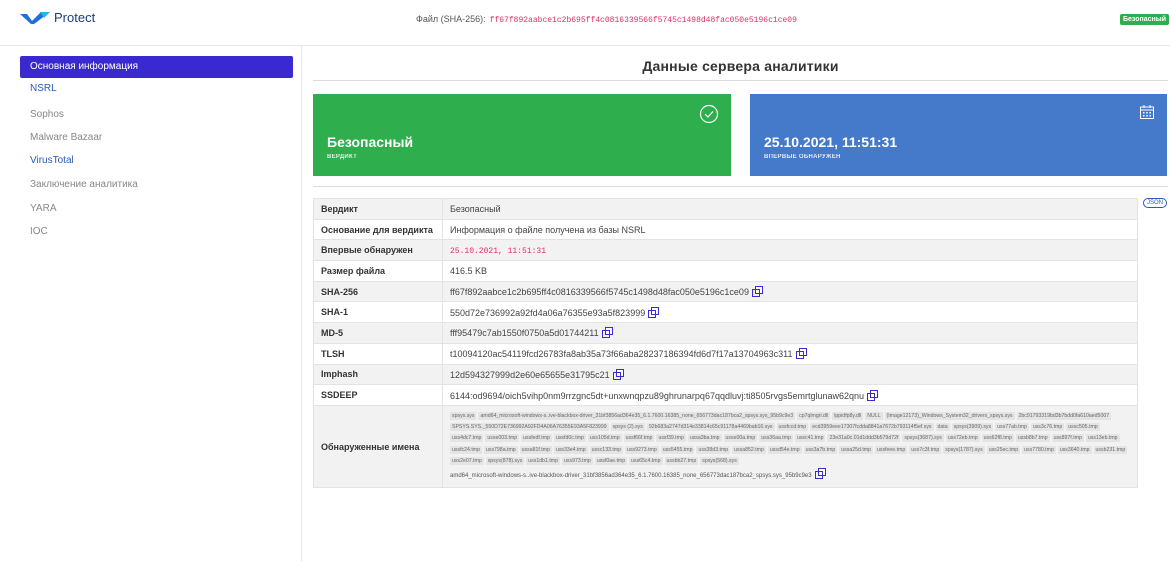 This screenshot has width=1170, height=569. What do you see at coordinates (378, 312) in the screenshot?
I see `row-key-sha1: SHA-1` at bounding box center [378, 312].